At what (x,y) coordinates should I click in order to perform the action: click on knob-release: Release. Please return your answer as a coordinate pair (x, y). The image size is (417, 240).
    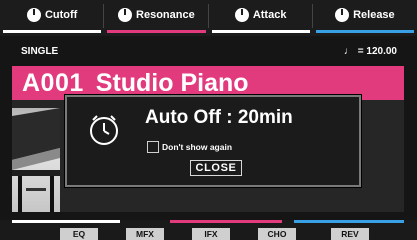
    Looking at the image, I should click on (365, 18).